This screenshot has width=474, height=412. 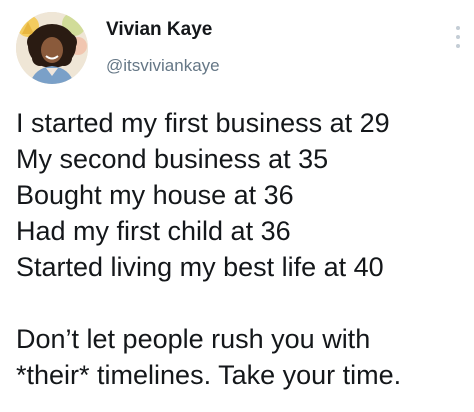 I want to click on paragraph-break, so click(x=241, y=303).